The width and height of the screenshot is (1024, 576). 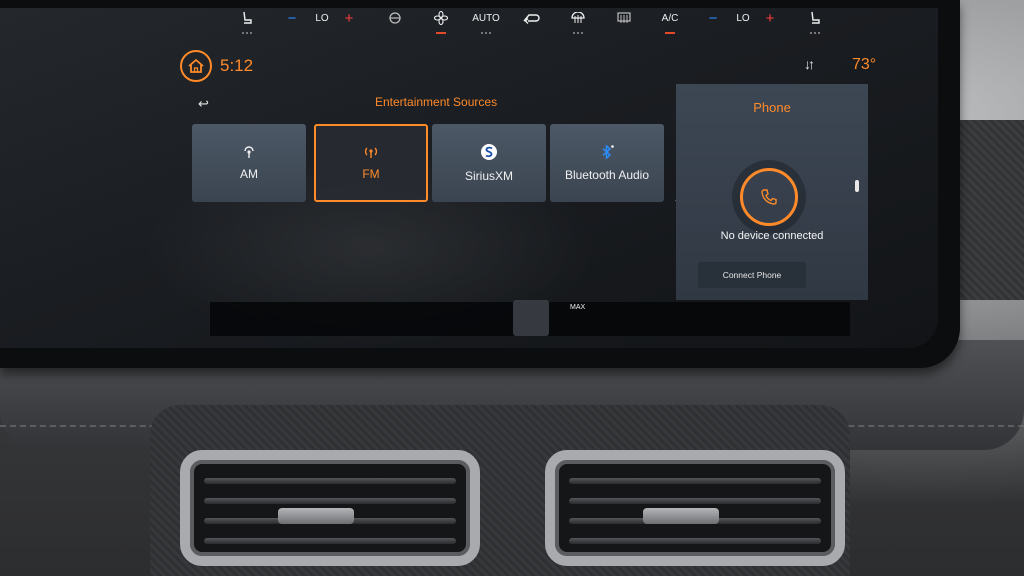 I want to click on fan-icon, so click(x=441, y=18).